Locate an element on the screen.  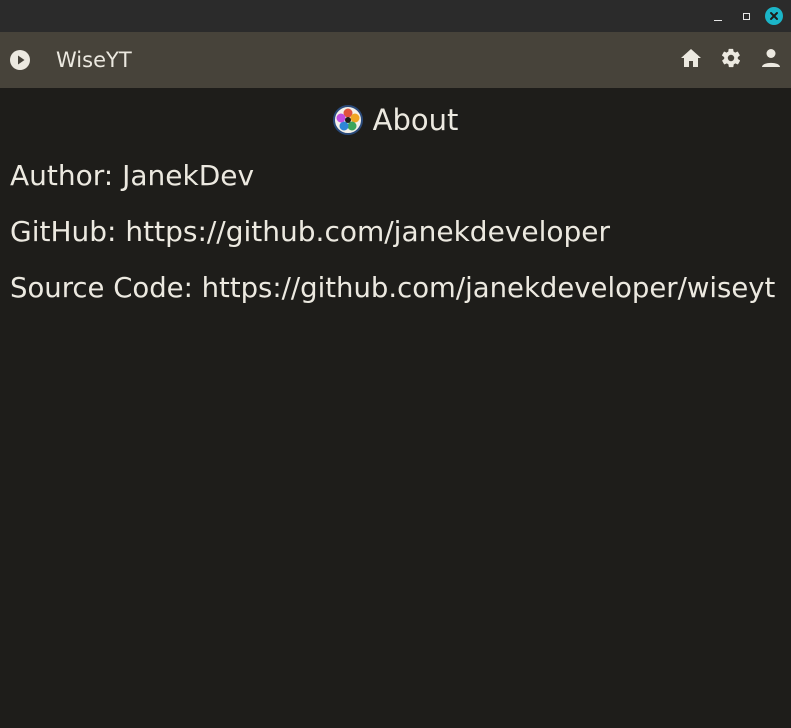
source-code-label: Source Code: is located at coordinates (106, 288).